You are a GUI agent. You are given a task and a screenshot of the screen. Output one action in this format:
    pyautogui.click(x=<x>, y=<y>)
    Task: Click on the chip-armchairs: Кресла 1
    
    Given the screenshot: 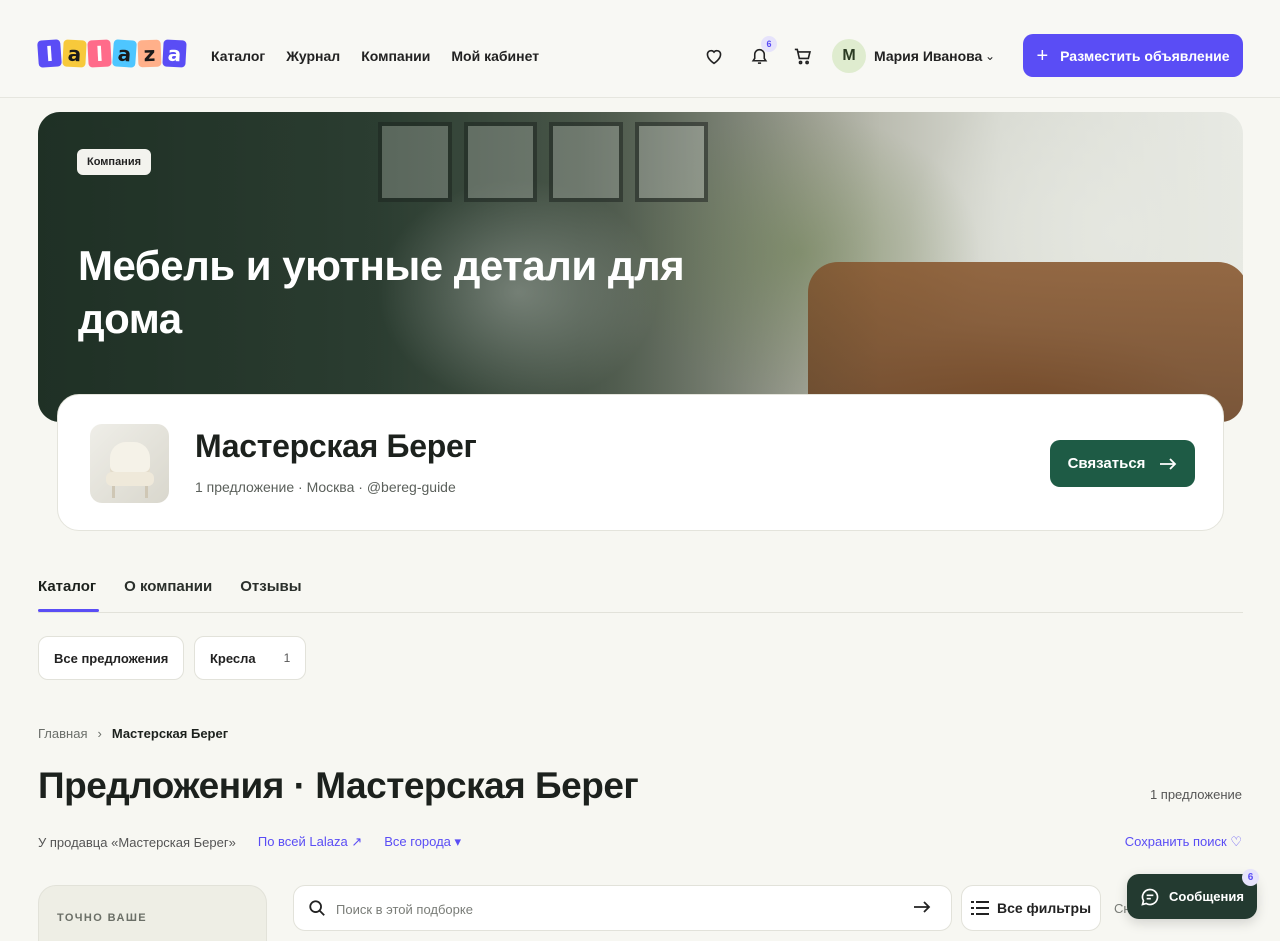 What is the action you would take?
    pyautogui.click(x=250, y=658)
    